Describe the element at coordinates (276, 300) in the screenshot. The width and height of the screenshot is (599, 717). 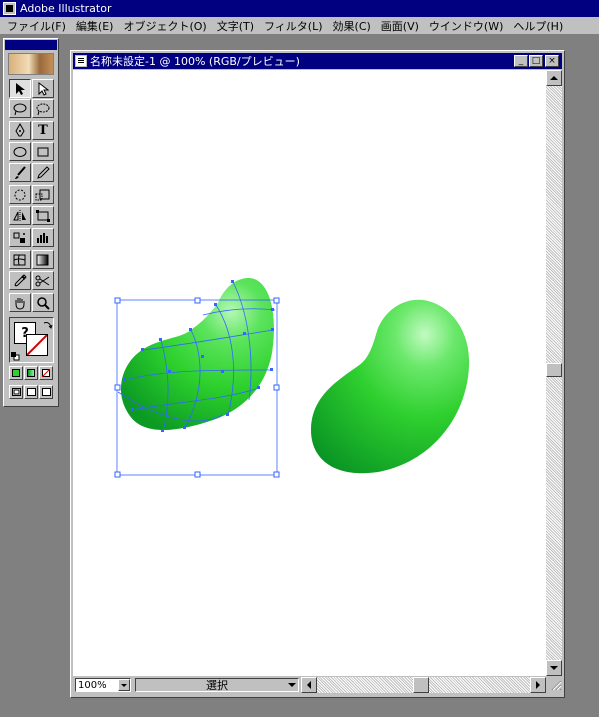
I see `handle-top-right` at that location.